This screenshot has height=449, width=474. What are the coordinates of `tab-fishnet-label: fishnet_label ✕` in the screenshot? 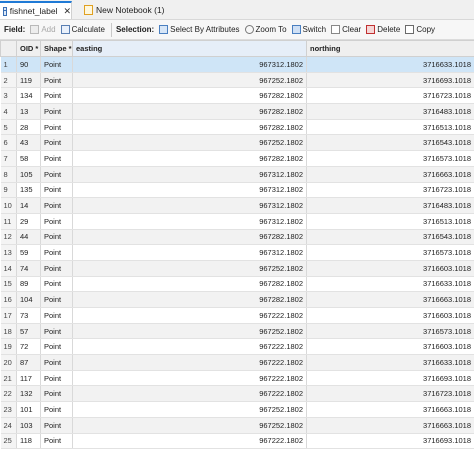 It's located at (36, 10).